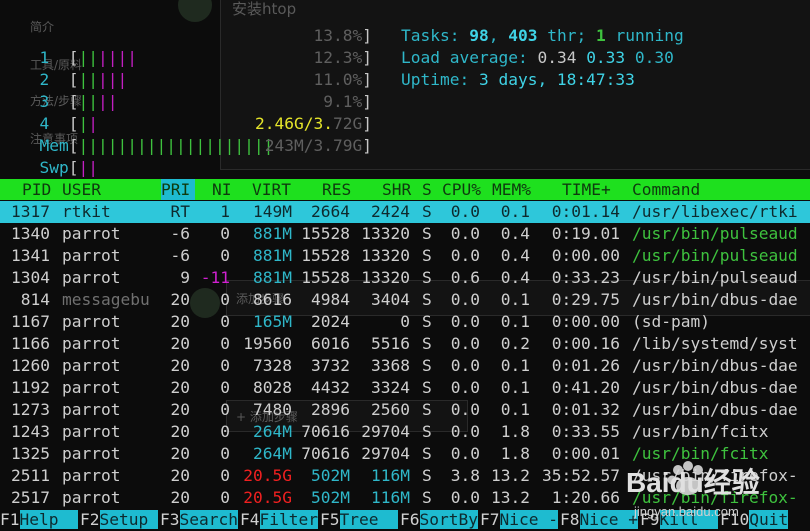 This screenshot has width=810, height=531. What do you see at coordinates (250, 519) in the screenshot?
I see `fkey-key: F4` at bounding box center [250, 519].